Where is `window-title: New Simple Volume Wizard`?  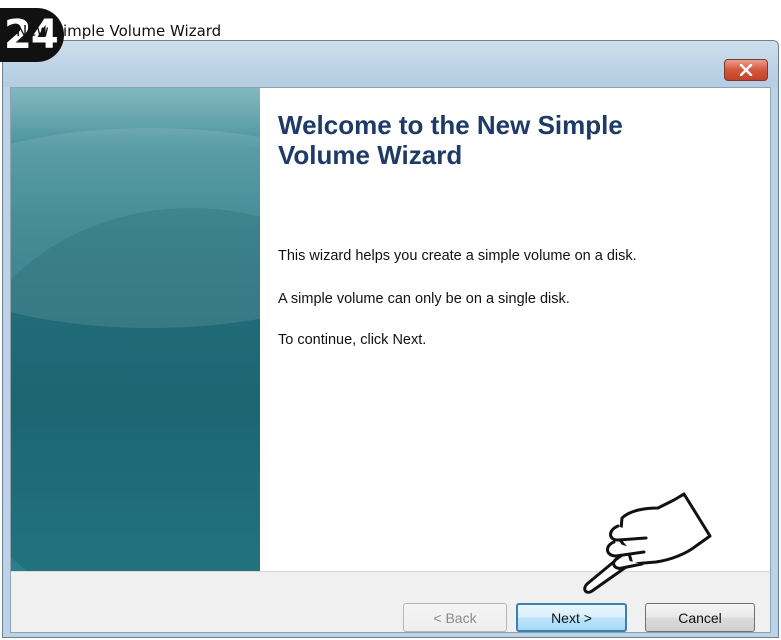 window-title: New Simple Volume Wizard is located at coordinates (119, 31).